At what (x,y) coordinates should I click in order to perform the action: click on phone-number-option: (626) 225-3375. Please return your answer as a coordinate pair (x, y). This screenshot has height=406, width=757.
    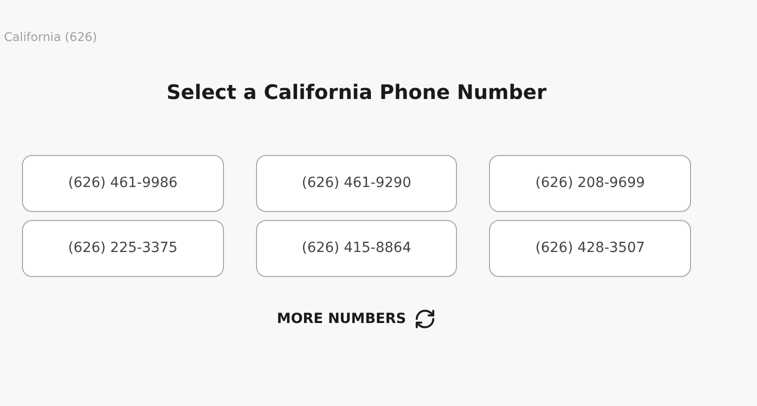
    Looking at the image, I should click on (123, 248).